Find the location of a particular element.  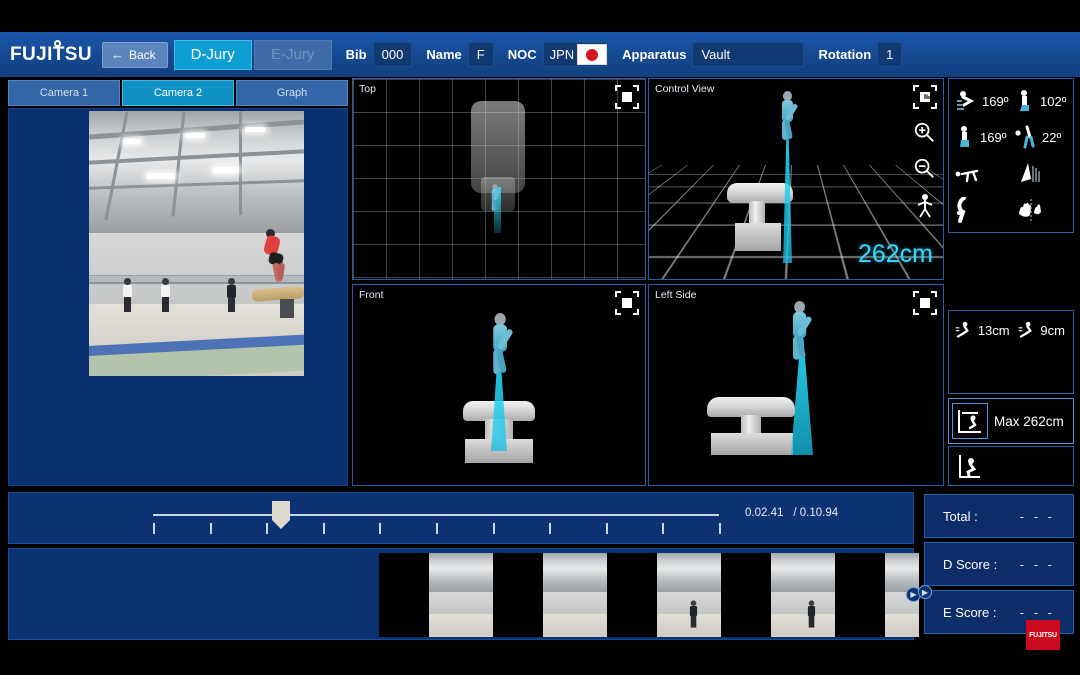

max-height-panel: Max 262cm is located at coordinates (1011, 421).